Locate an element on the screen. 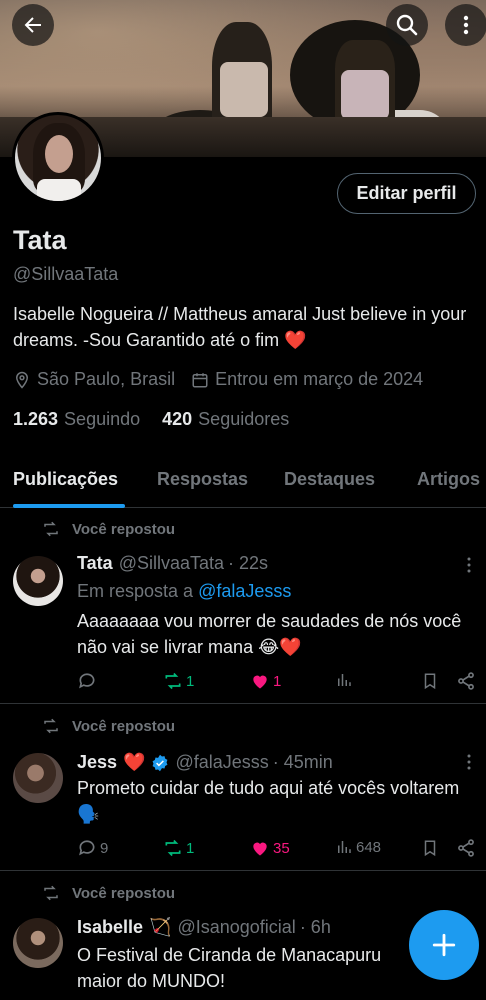  followers-link: 420 Seguidores is located at coordinates (225, 419).